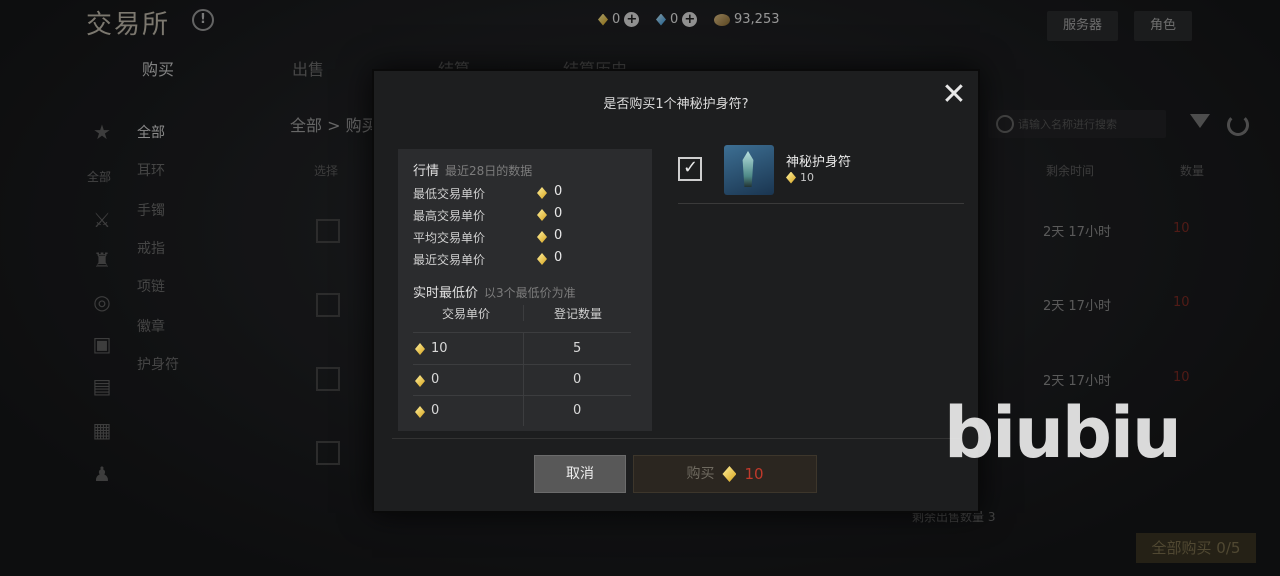 The width and height of the screenshot is (1280, 576). I want to click on item-price: 10, so click(800, 177).